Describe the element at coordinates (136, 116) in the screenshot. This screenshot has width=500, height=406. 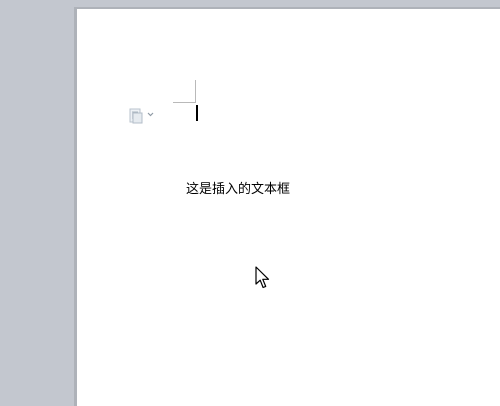
I see `paste-options-icon` at that location.